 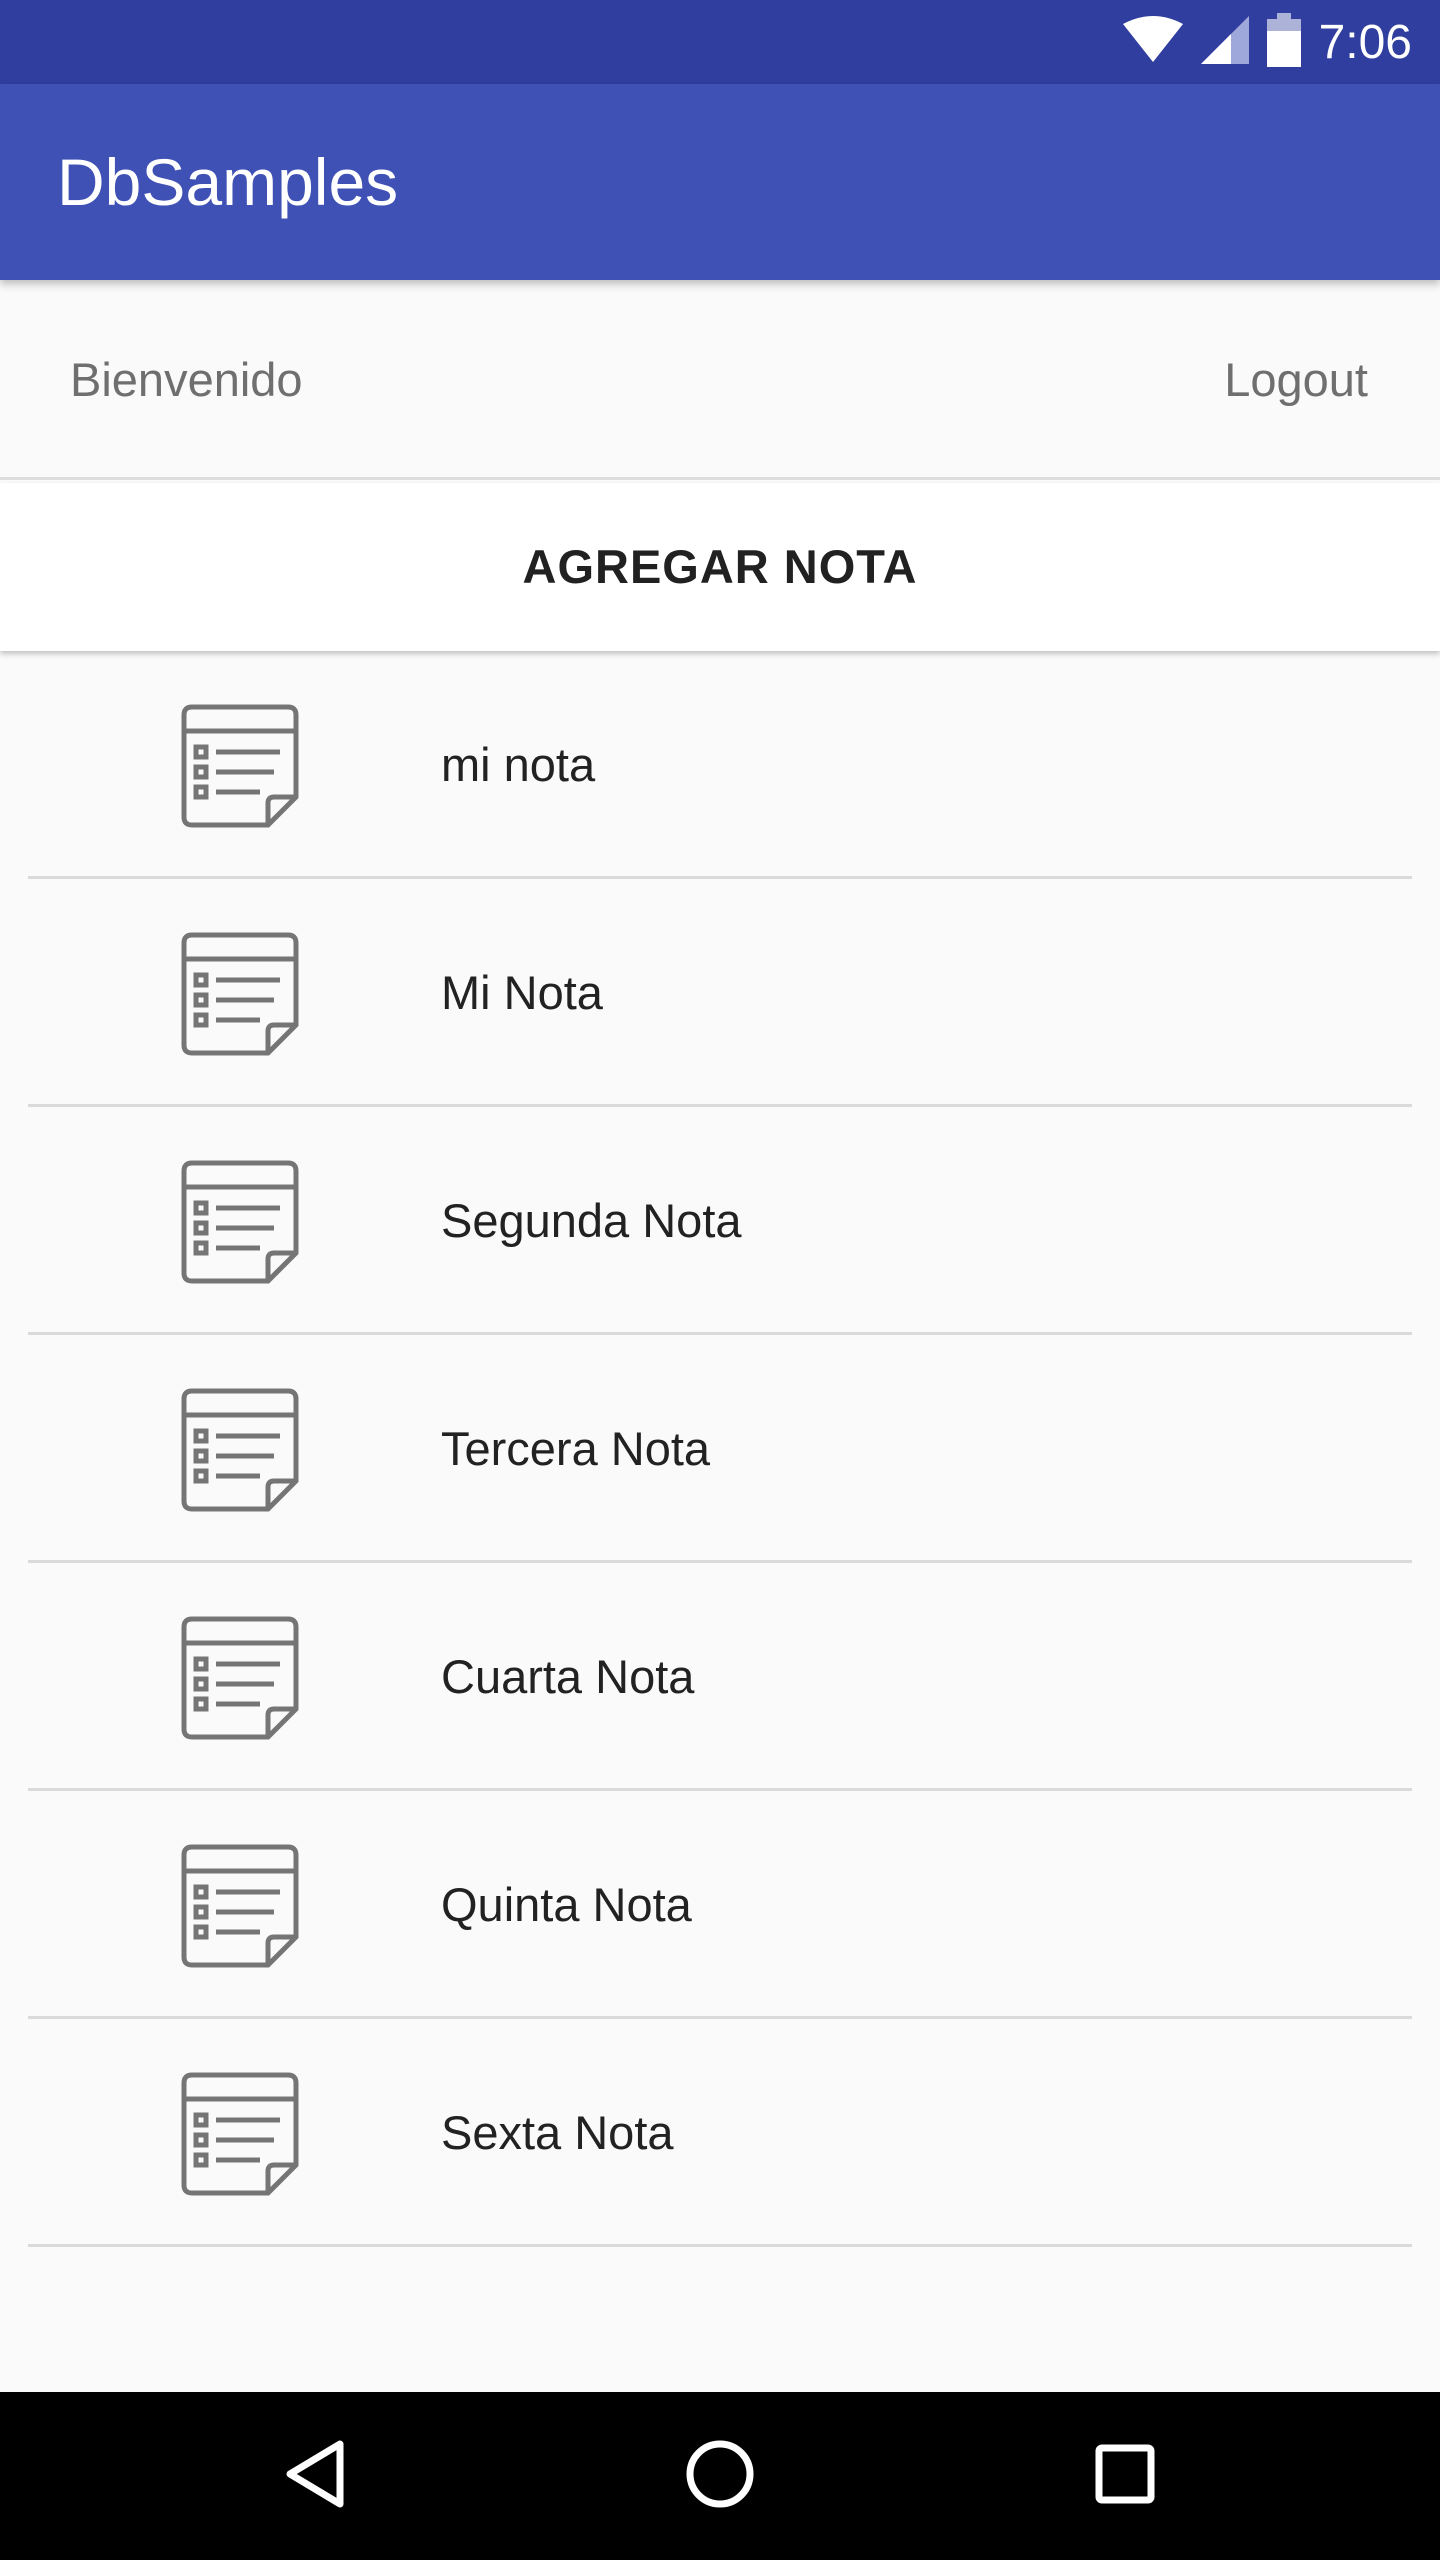 What do you see at coordinates (1283, 42) in the screenshot?
I see `battery-icon` at bounding box center [1283, 42].